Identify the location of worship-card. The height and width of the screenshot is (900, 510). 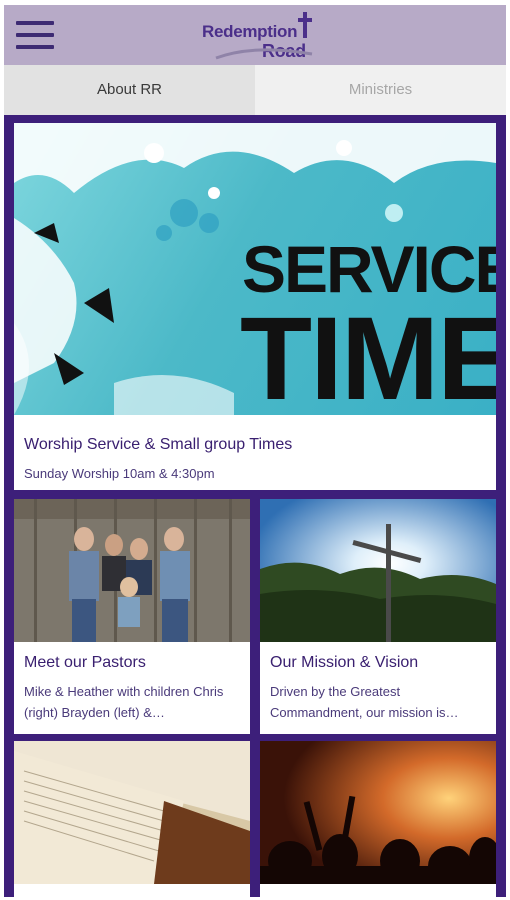
(378, 819).